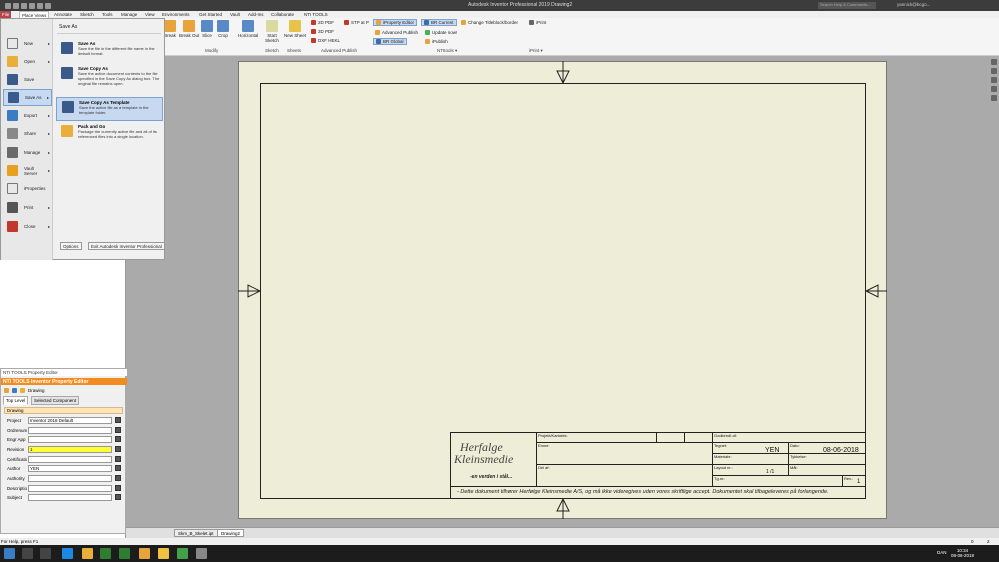 This screenshot has width=999, height=562. What do you see at coordinates (9, 553) in the screenshot?
I see `start-icon` at bounding box center [9, 553].